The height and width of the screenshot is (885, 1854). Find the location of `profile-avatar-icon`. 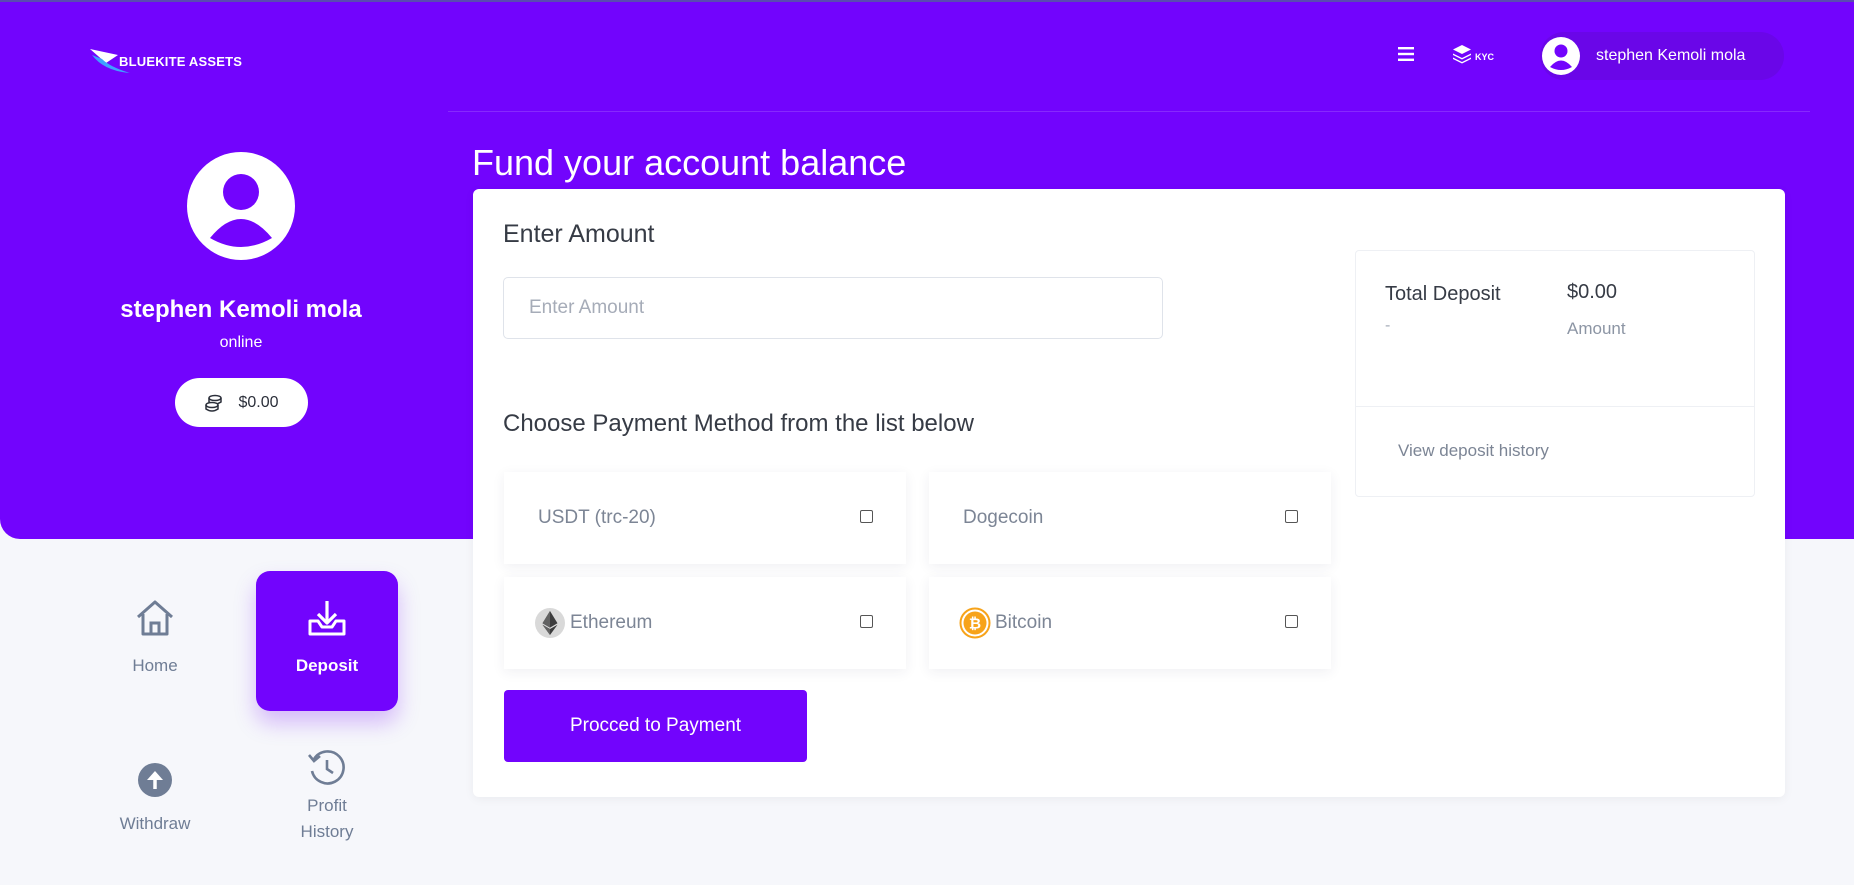

profile-avatar-icon is located at coordinates (241, 206).